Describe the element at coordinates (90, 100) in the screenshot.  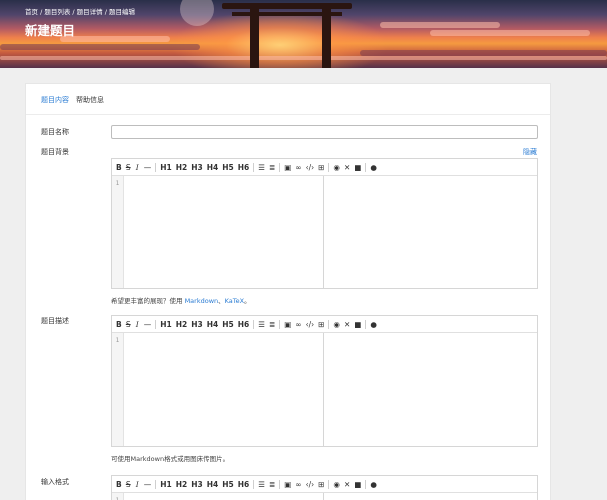
I see `tab-help-info: 帮助信息` at that location.